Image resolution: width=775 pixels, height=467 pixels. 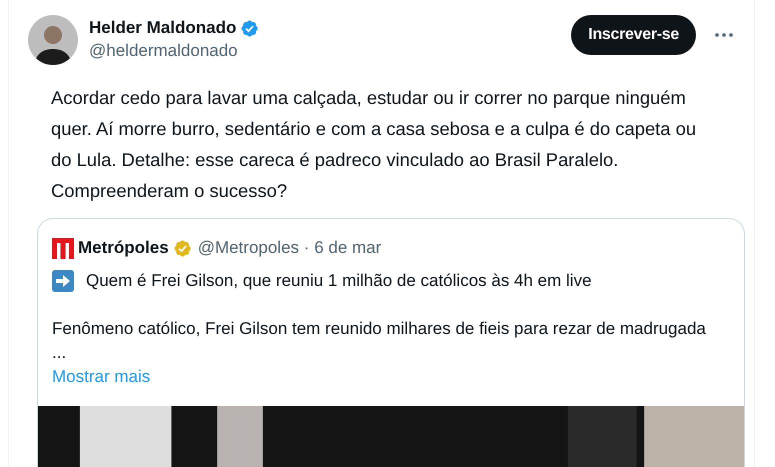 I want to click on summary-text: Fenômeno católico, Frei Gilson tem reunido milhares de fieis para rezar de madrugada, so click(x=379, y=329).